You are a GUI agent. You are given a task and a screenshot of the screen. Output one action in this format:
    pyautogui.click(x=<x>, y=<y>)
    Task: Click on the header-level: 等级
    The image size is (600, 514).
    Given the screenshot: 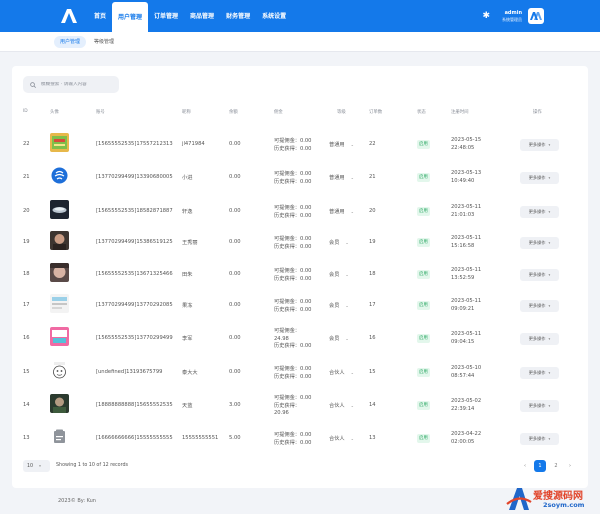 What is the action you would take?
    pyautogui.click(x=341, y=112)
    